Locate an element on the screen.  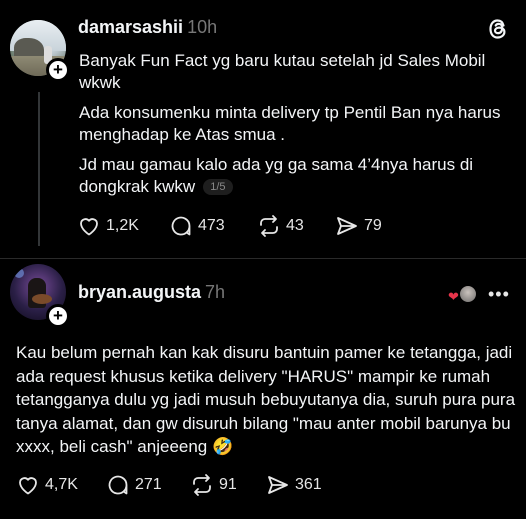
like-count: 1,2K is located at coordinates (122, 225).